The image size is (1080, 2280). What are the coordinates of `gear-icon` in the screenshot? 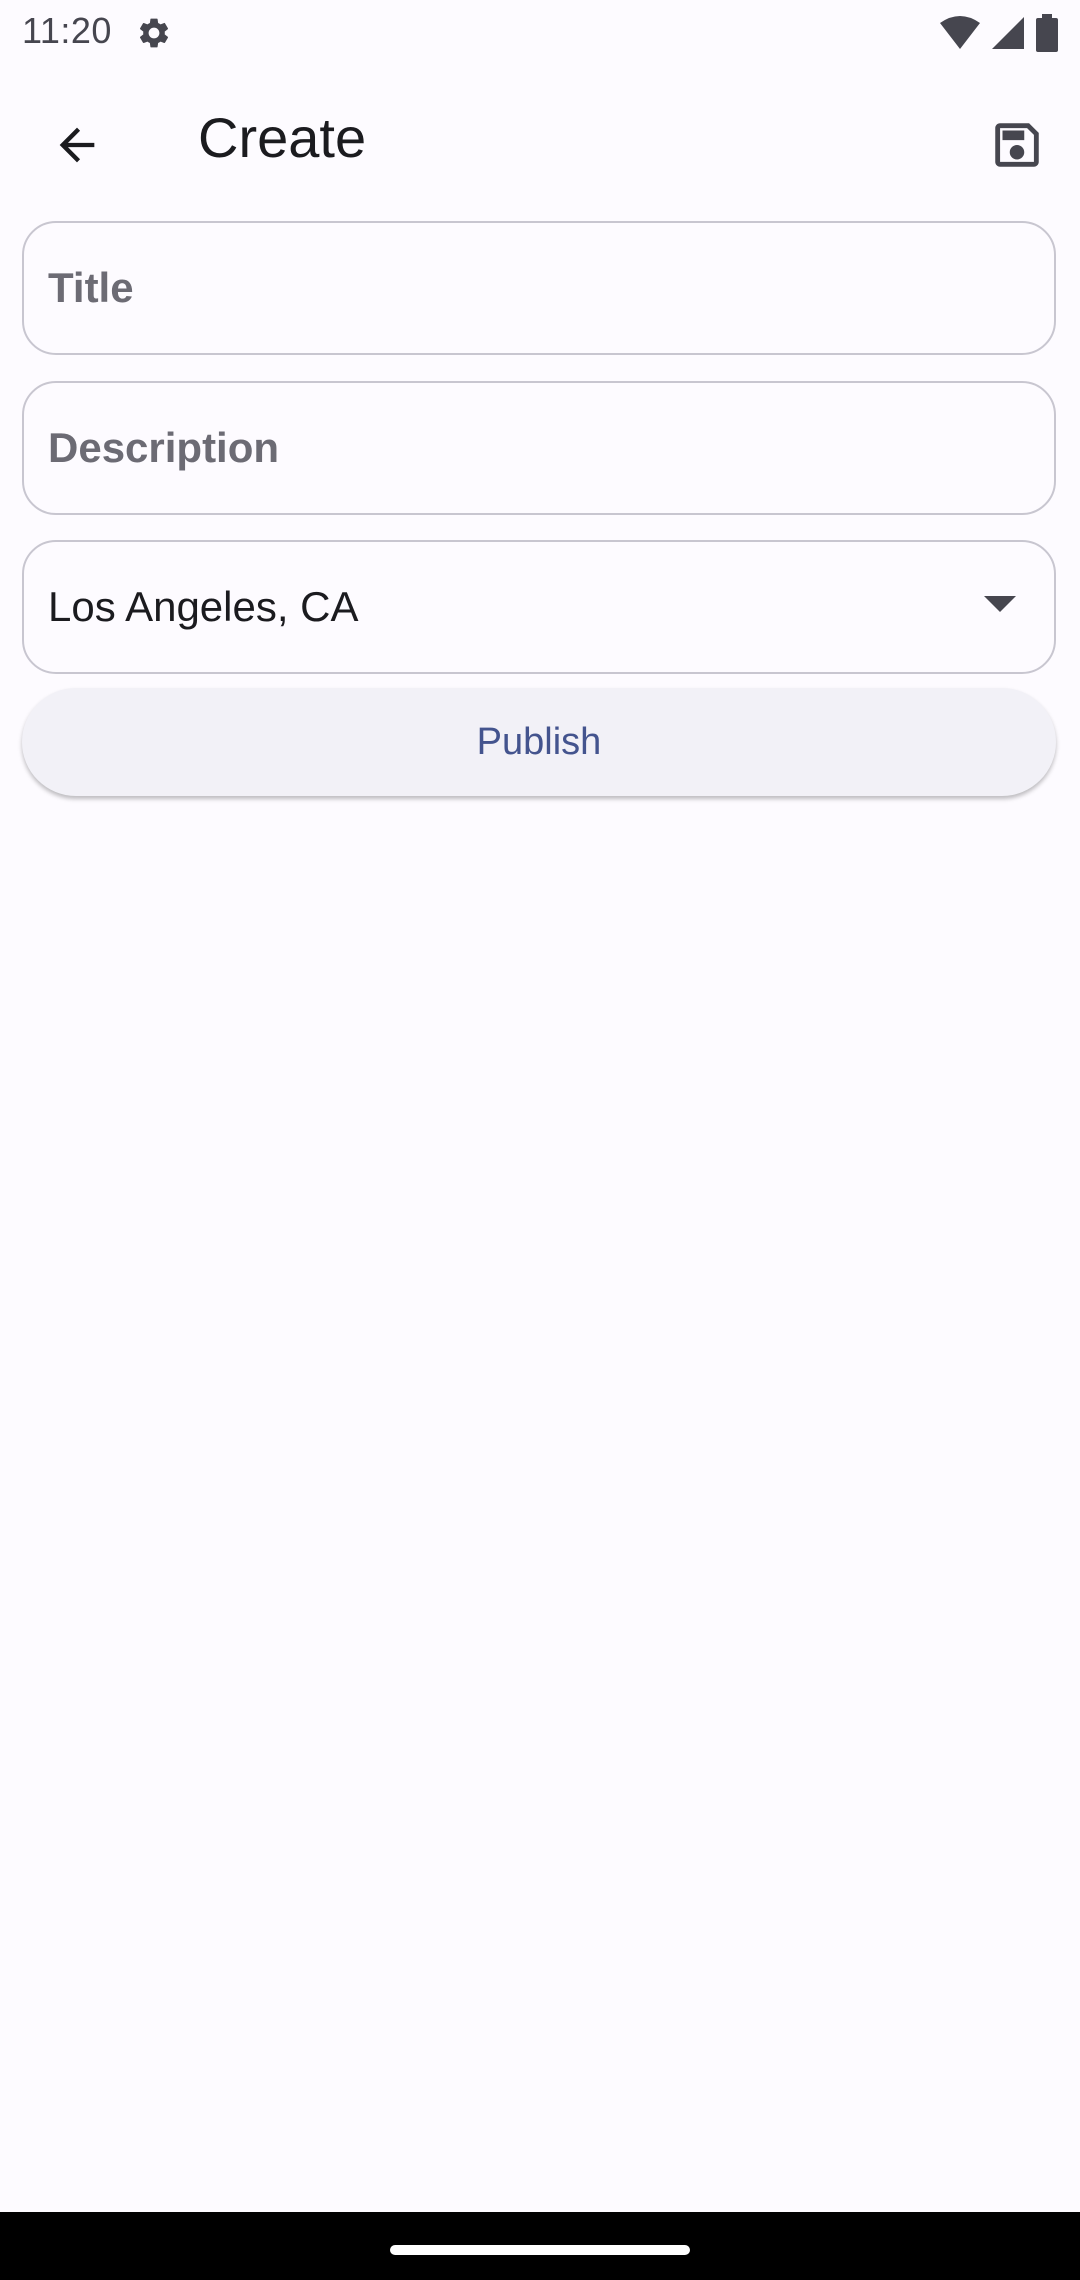 It's located at (154, 33).